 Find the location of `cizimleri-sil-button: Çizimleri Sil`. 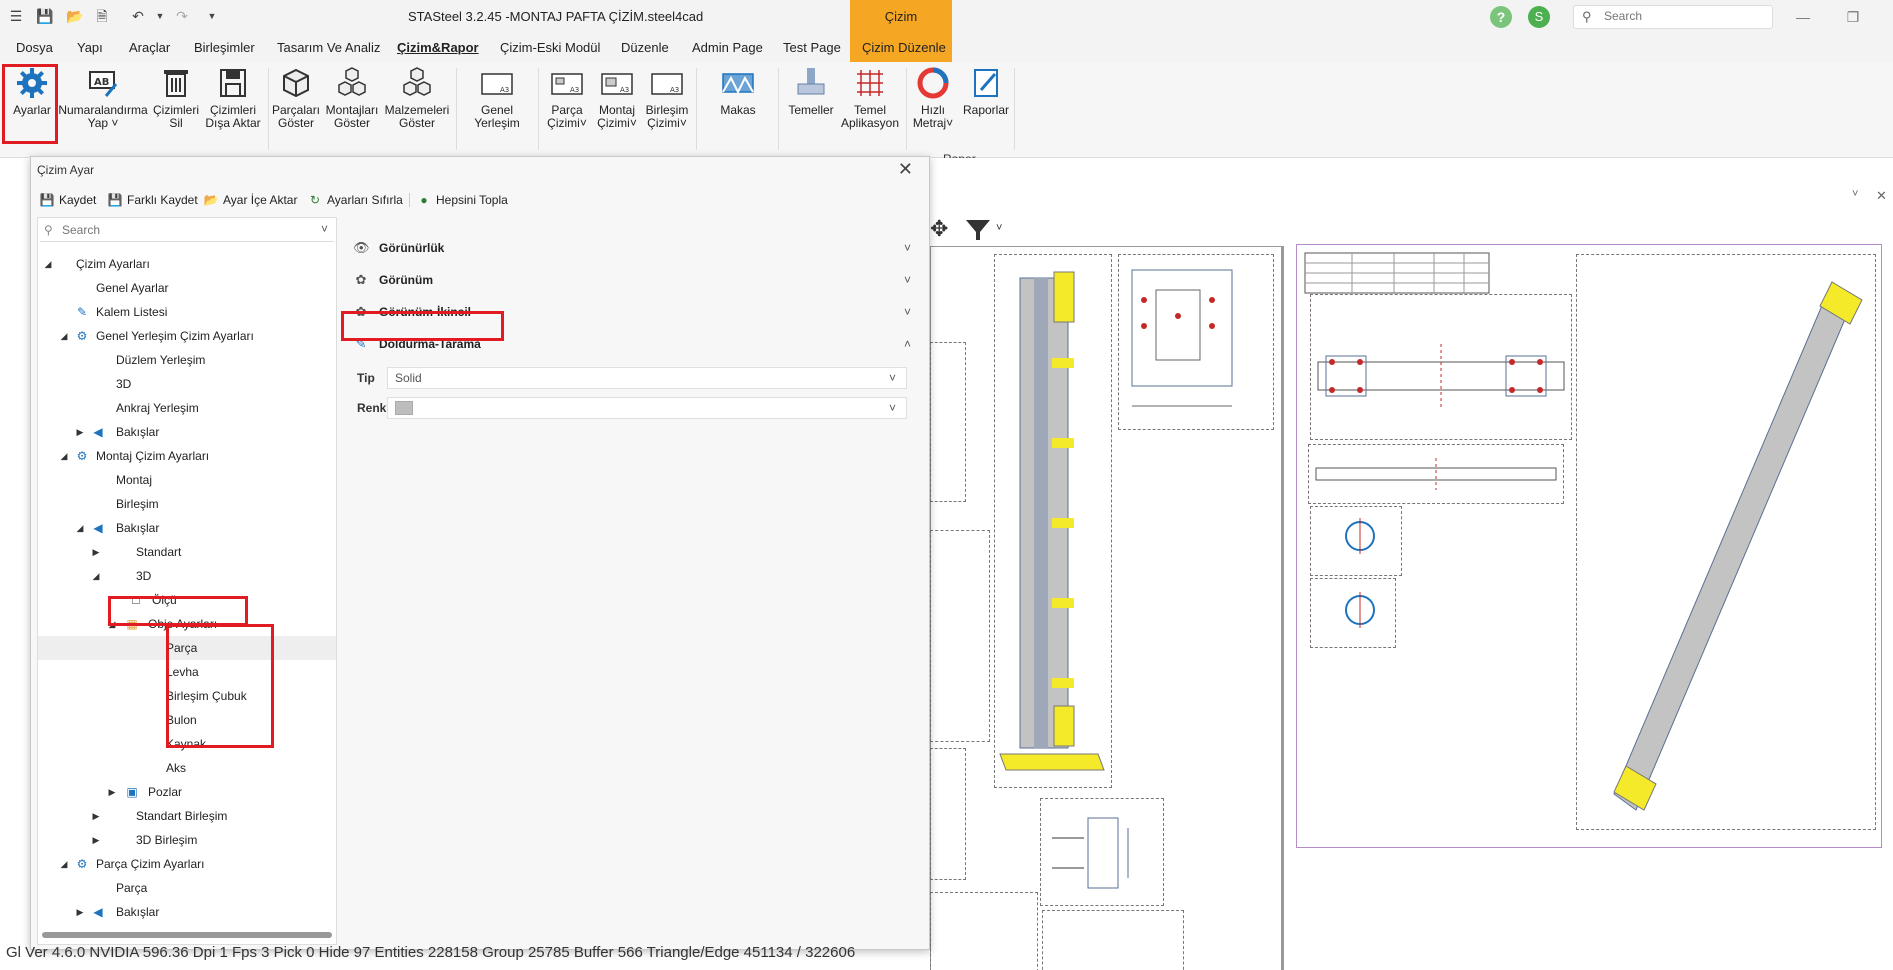

cizimleri-sil-button: Çizimleri Sil is located at coordinates (176, 98).